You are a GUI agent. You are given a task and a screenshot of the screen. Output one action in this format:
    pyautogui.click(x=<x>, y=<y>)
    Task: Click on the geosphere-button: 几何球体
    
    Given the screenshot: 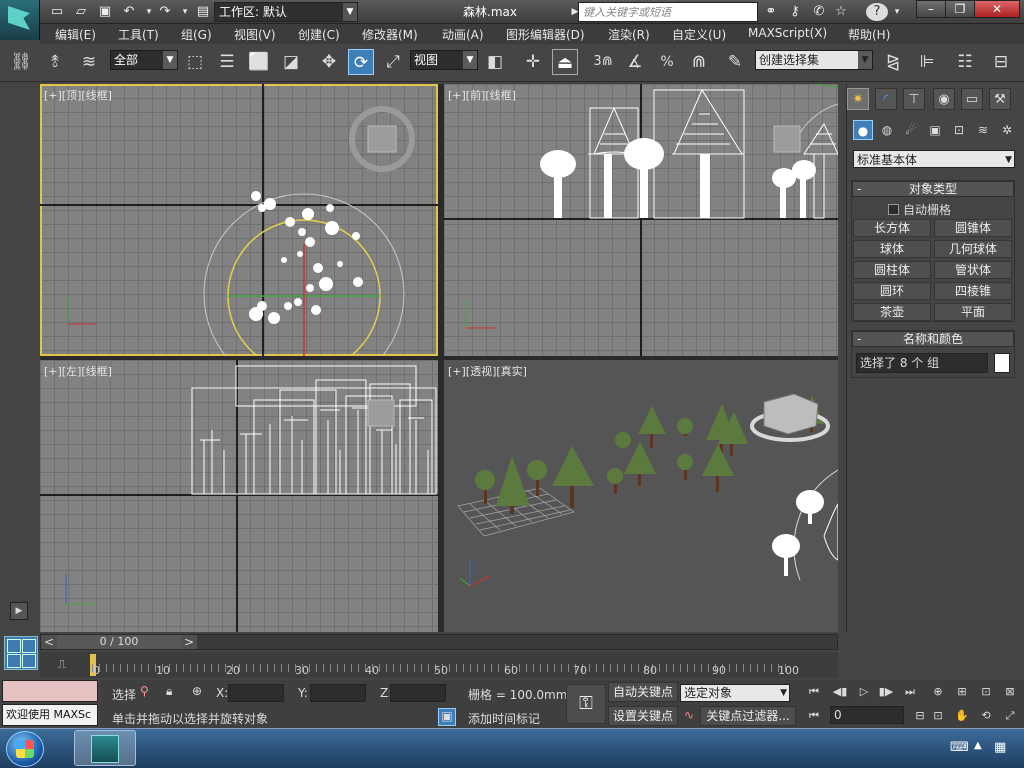 What is the action you would take?
    pyautogui.click(x=973, y=249)
    